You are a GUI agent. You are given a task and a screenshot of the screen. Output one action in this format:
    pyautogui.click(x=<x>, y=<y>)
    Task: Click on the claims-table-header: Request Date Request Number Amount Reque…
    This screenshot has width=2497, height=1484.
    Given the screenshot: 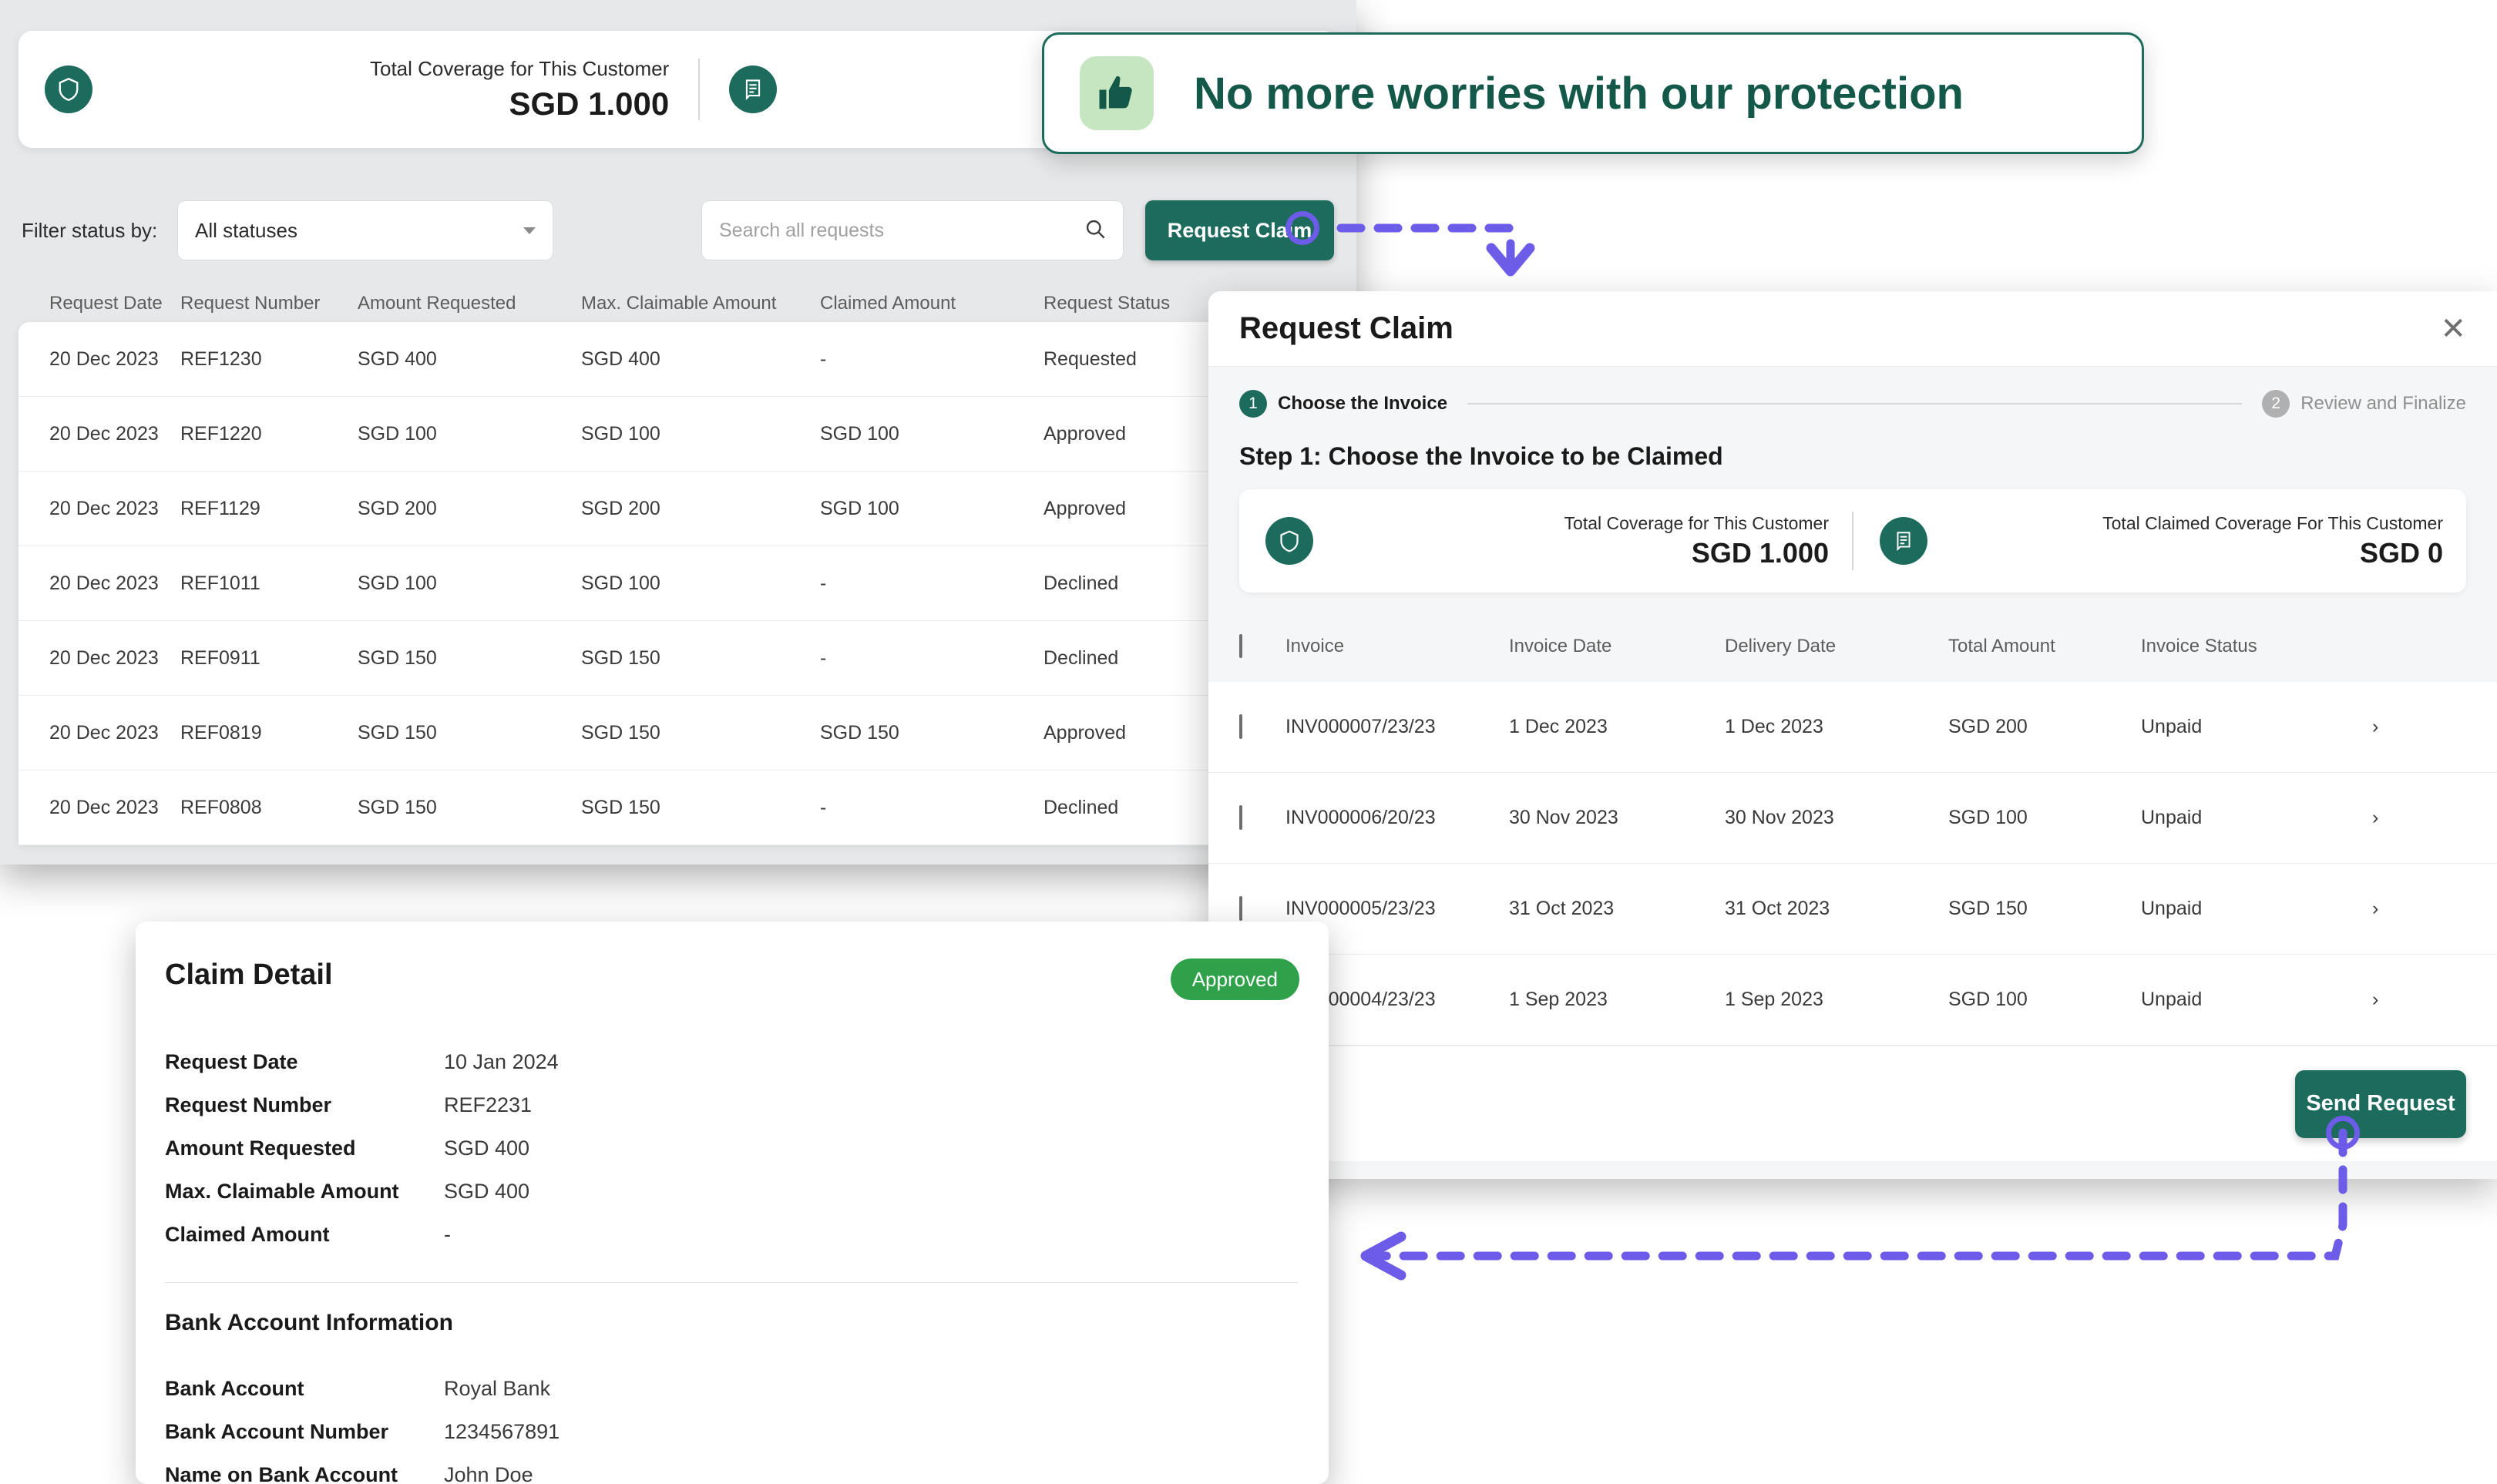 What is the action you would take?
    pyautogui.click(x=678, y=303)
    